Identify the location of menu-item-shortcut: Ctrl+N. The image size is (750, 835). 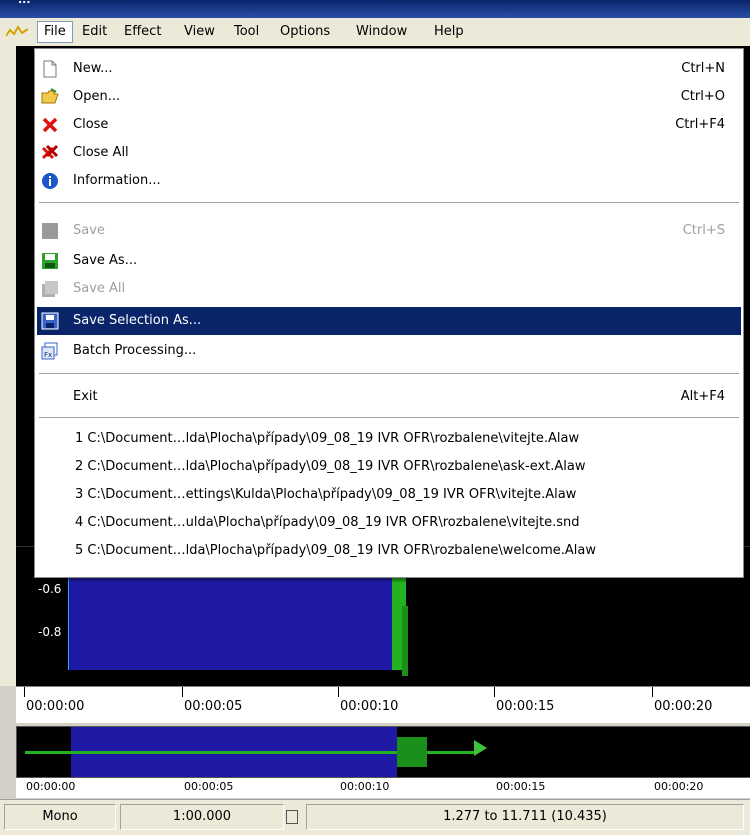
(703, 68).